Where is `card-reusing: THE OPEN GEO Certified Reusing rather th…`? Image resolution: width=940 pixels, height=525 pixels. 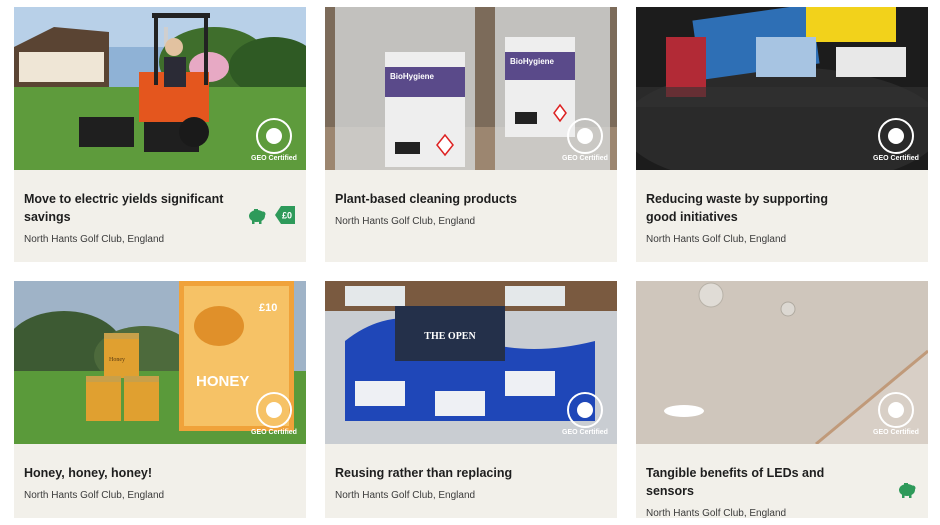 card-reusing: THE OPEN GEO Certified Reusing rather th… is located at coordinates (471, 399).